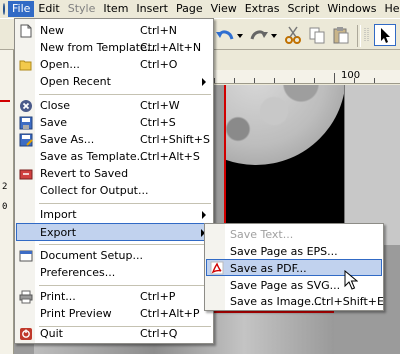 The image size is (400, 354). What do you see at coordinates (55, 105) in the screenshot?
I see `menu-item-label: Close` at bounding box center [55, 105].